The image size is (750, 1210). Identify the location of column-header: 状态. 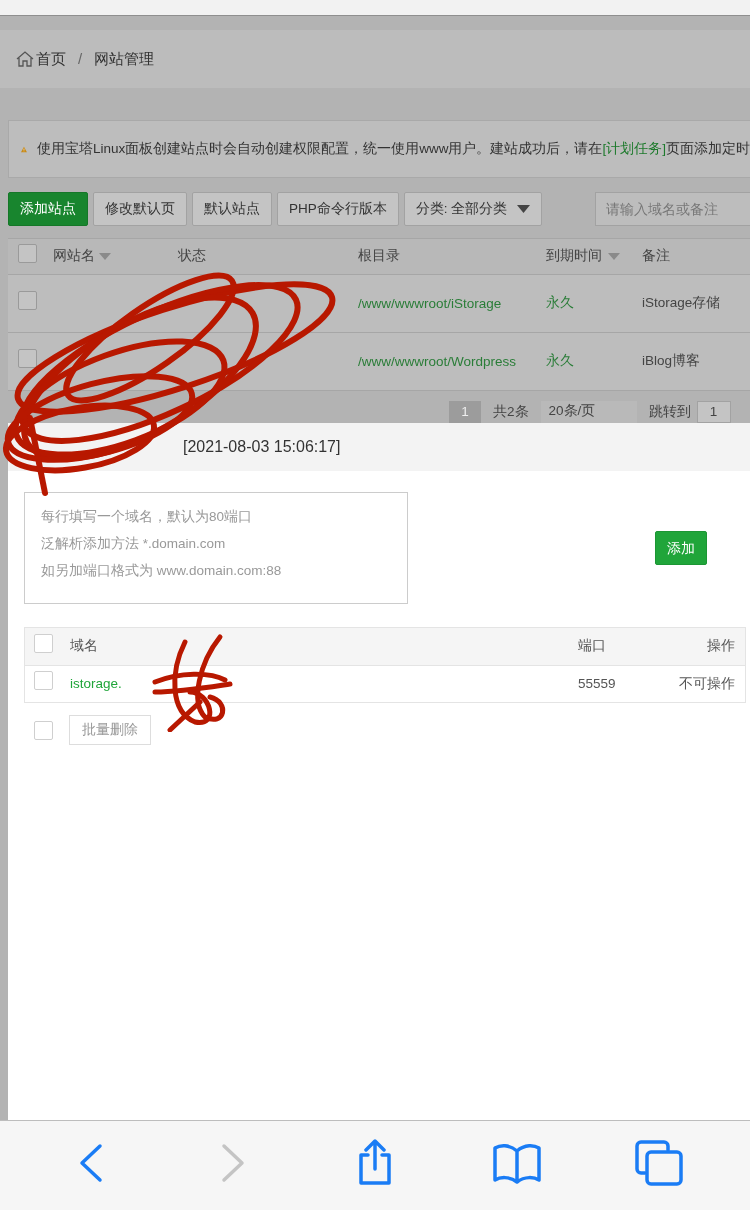
(192, 256).